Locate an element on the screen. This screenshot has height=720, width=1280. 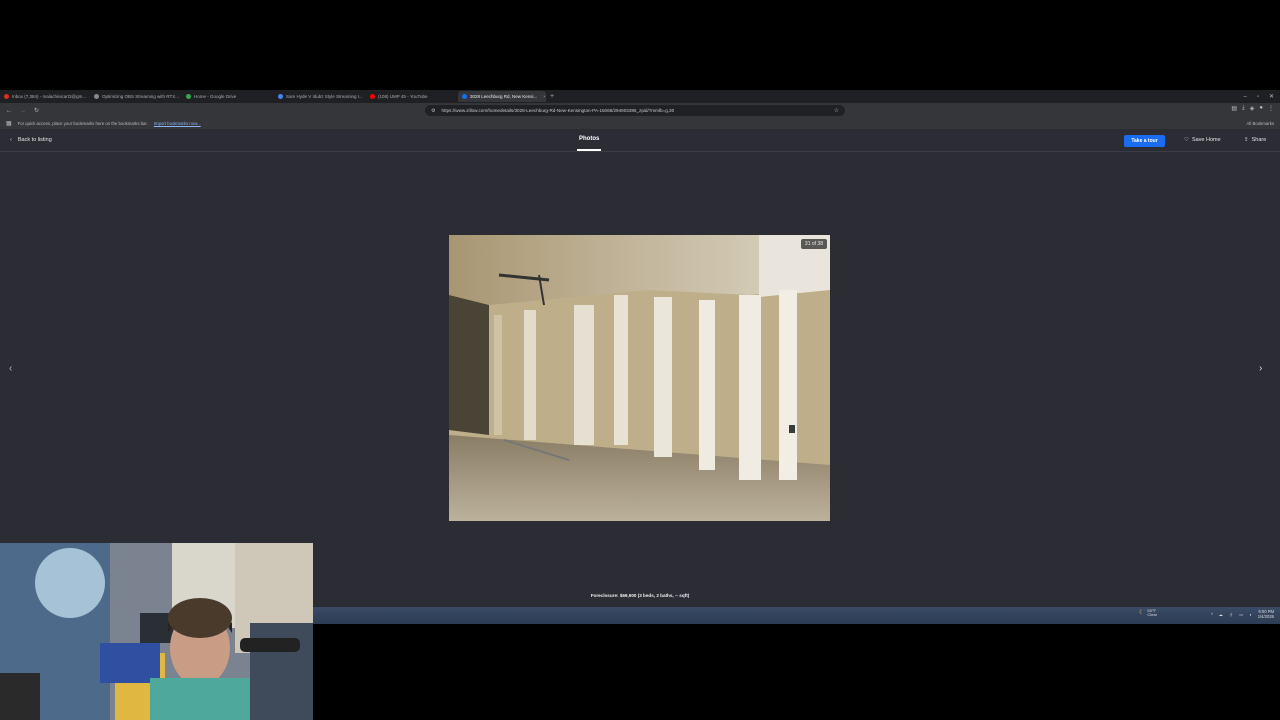
extensions-area: ▤ ⤓ ◈ ● ⋮ is located at coordinates (1252, 108).